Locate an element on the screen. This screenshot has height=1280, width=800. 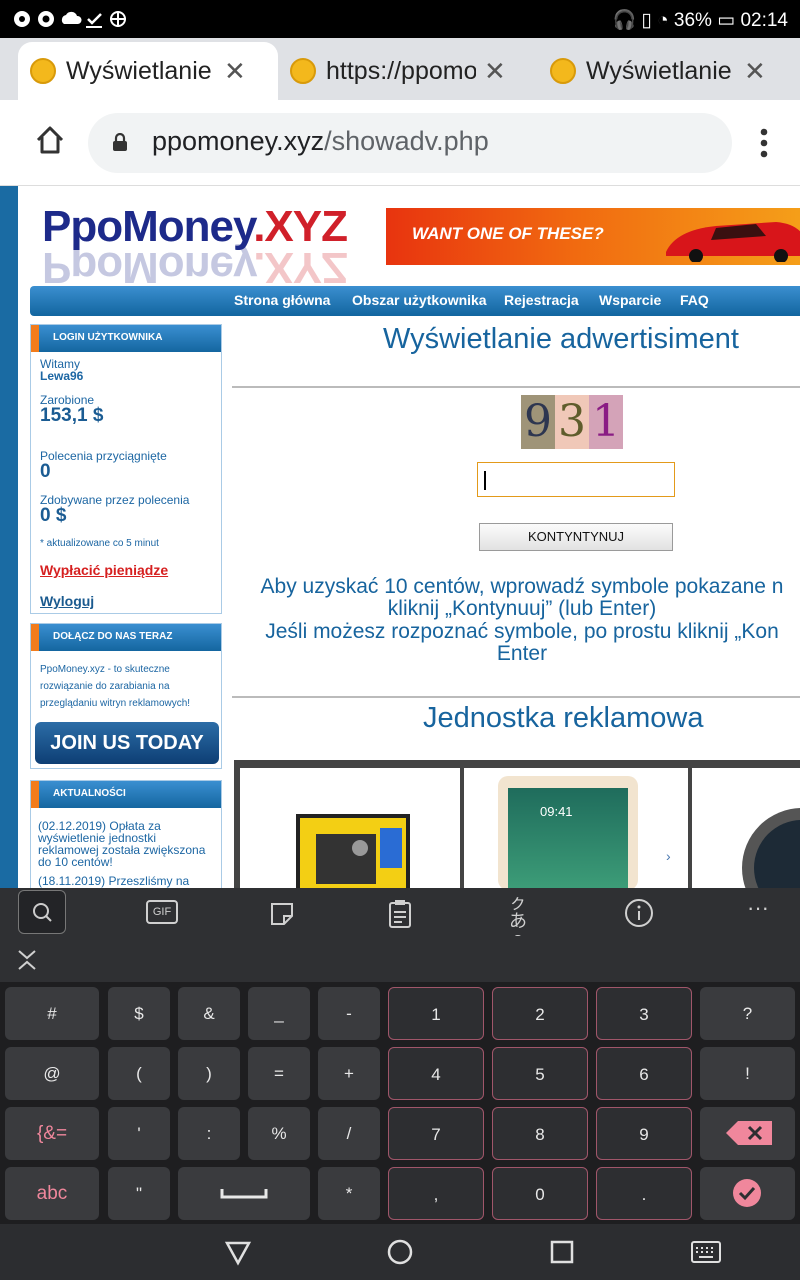
space-key is located at coordinates (244, 1193).